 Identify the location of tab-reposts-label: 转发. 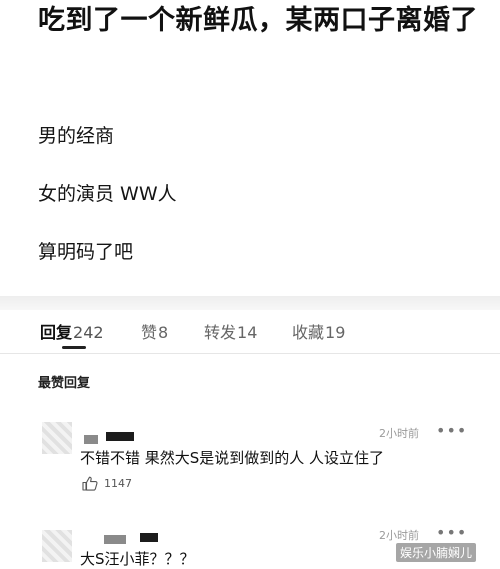
(220, 332).